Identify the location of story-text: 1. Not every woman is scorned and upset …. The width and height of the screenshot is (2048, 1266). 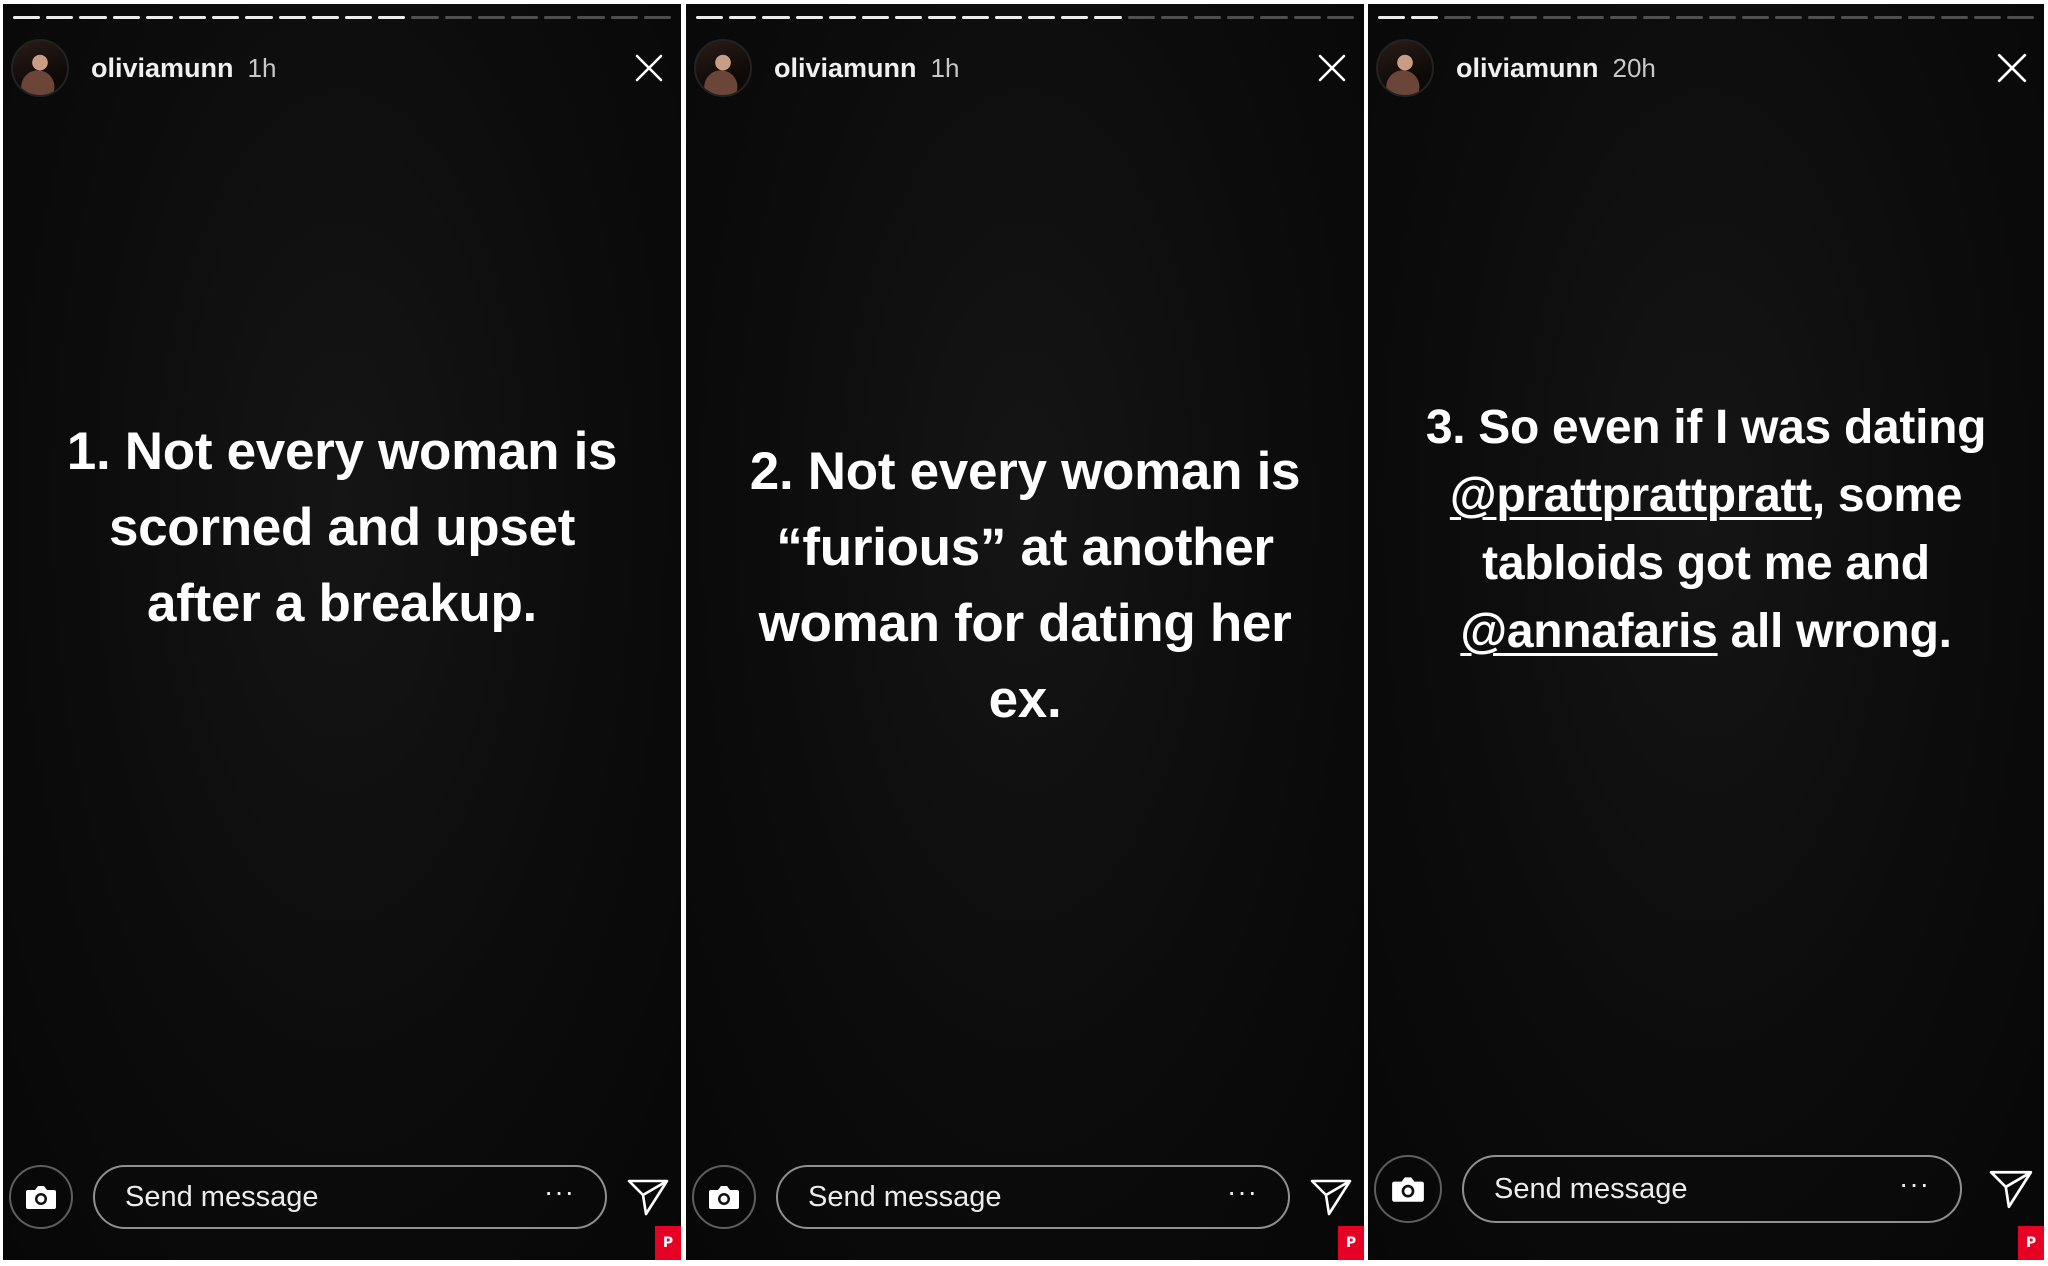
(342, 528).